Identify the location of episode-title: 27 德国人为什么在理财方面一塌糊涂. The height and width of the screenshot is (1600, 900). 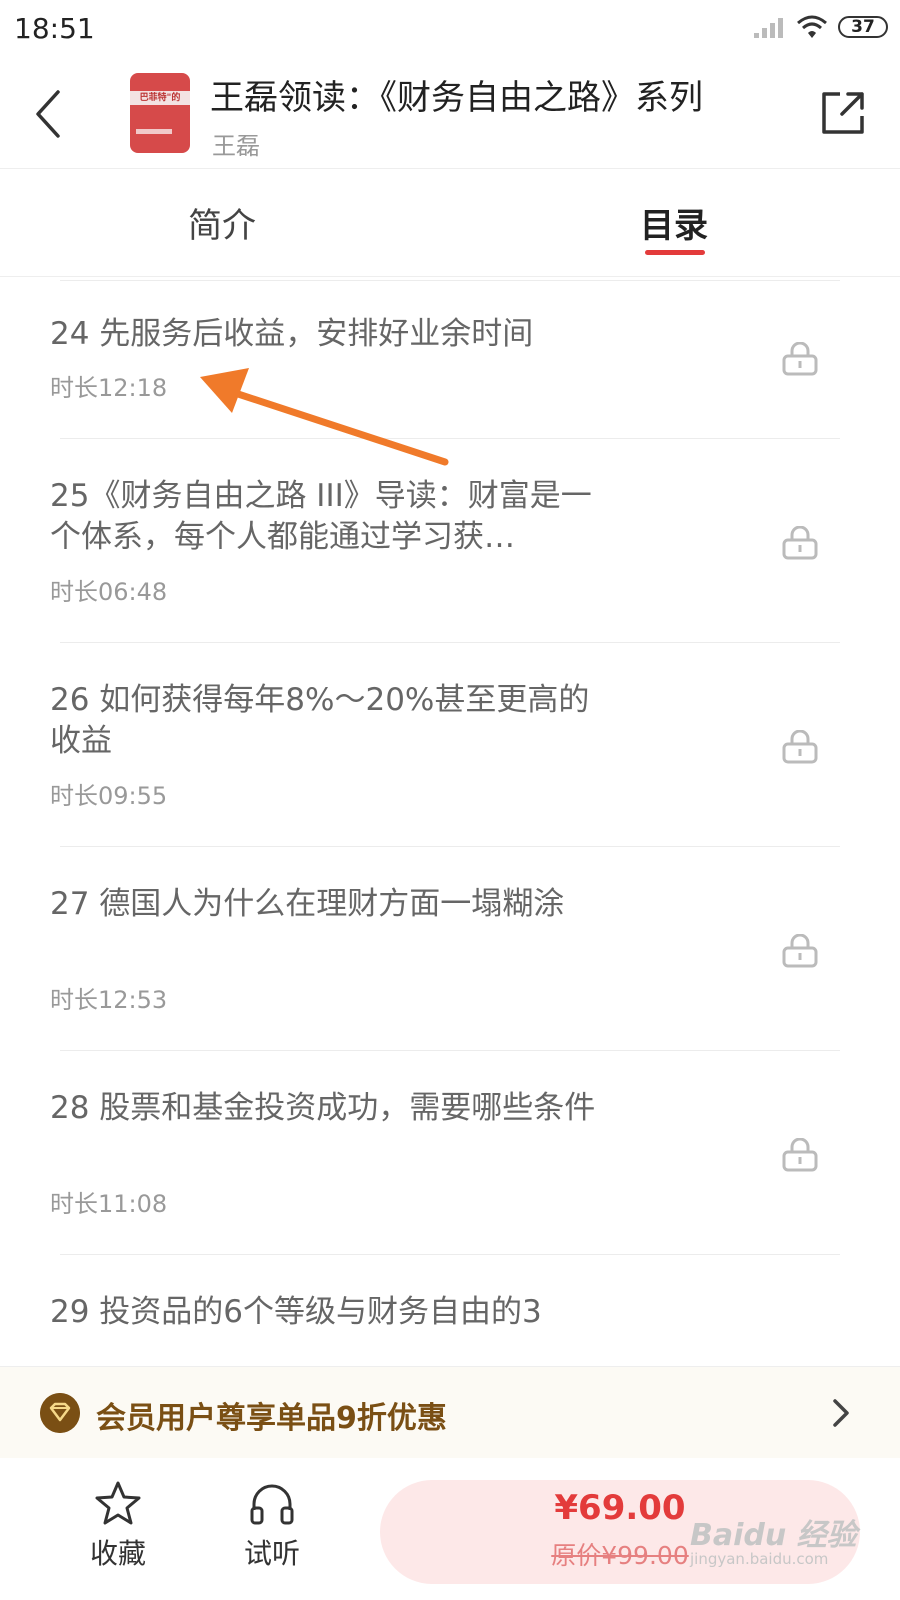
(307, 904).